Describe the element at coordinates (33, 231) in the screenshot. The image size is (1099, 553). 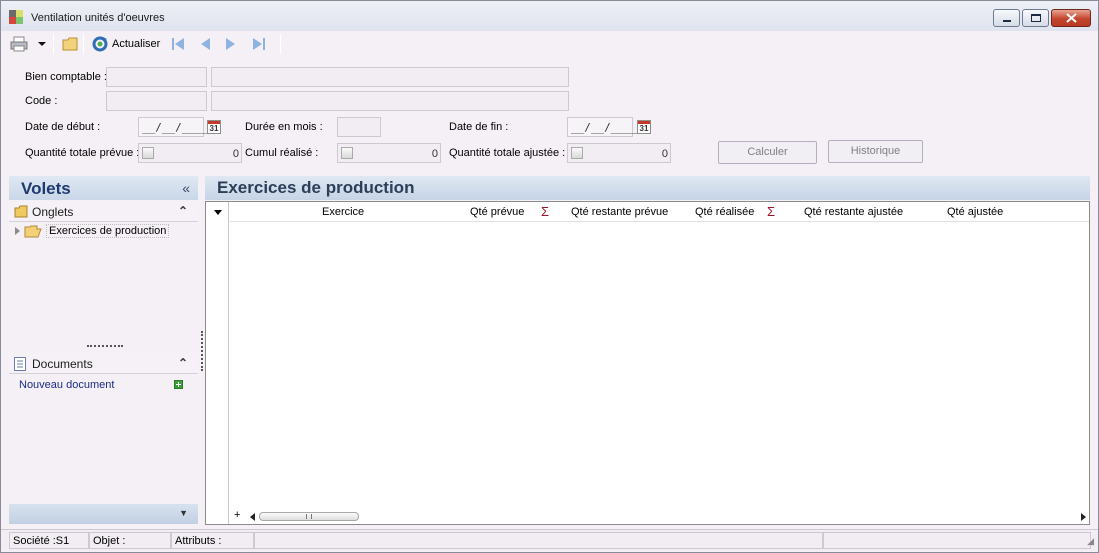
I see `open-folder-icon` at that location.